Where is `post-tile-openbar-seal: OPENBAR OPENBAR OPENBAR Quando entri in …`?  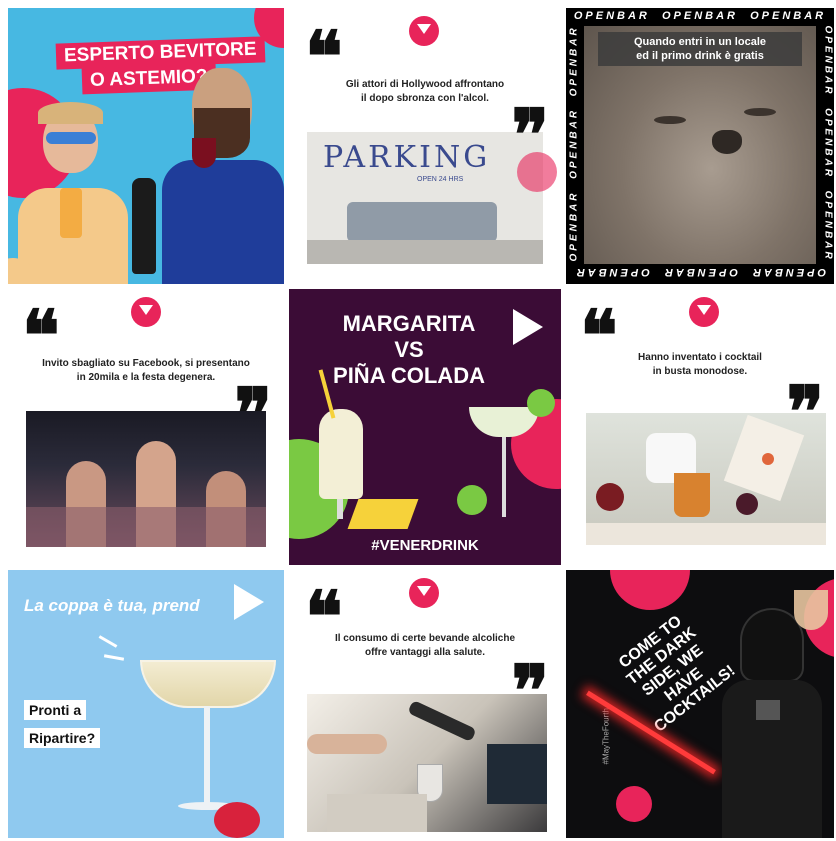 post-tile-openbar-seal: OPENBAR OPENBAR OPENBAR Quando entri in … is located at coordinates (700, 146).